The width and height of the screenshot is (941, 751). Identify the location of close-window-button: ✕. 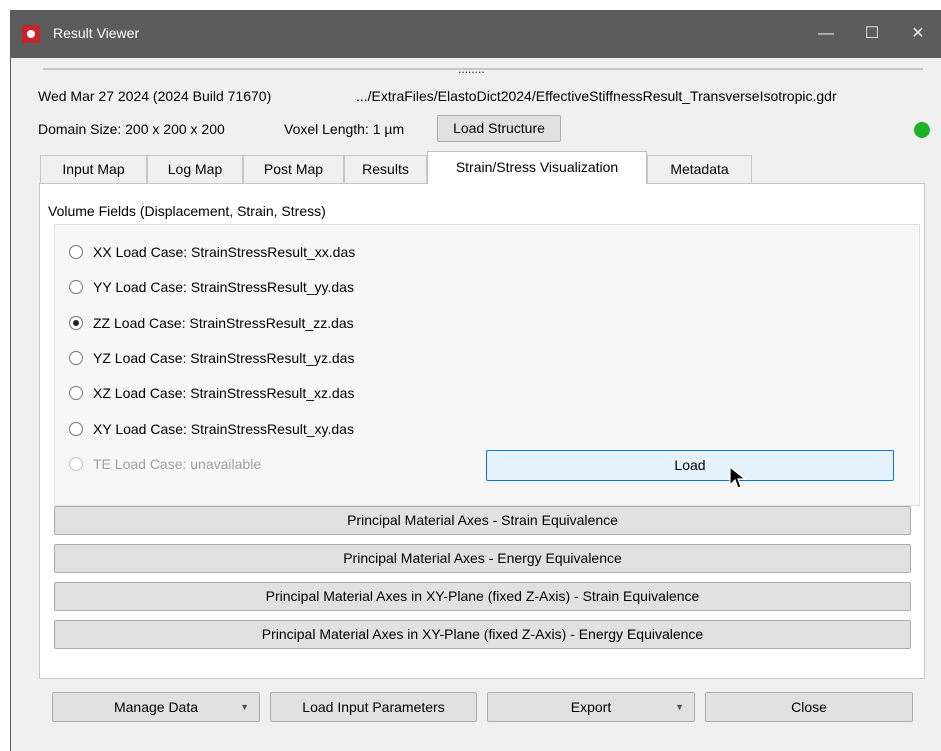
(918, 34).